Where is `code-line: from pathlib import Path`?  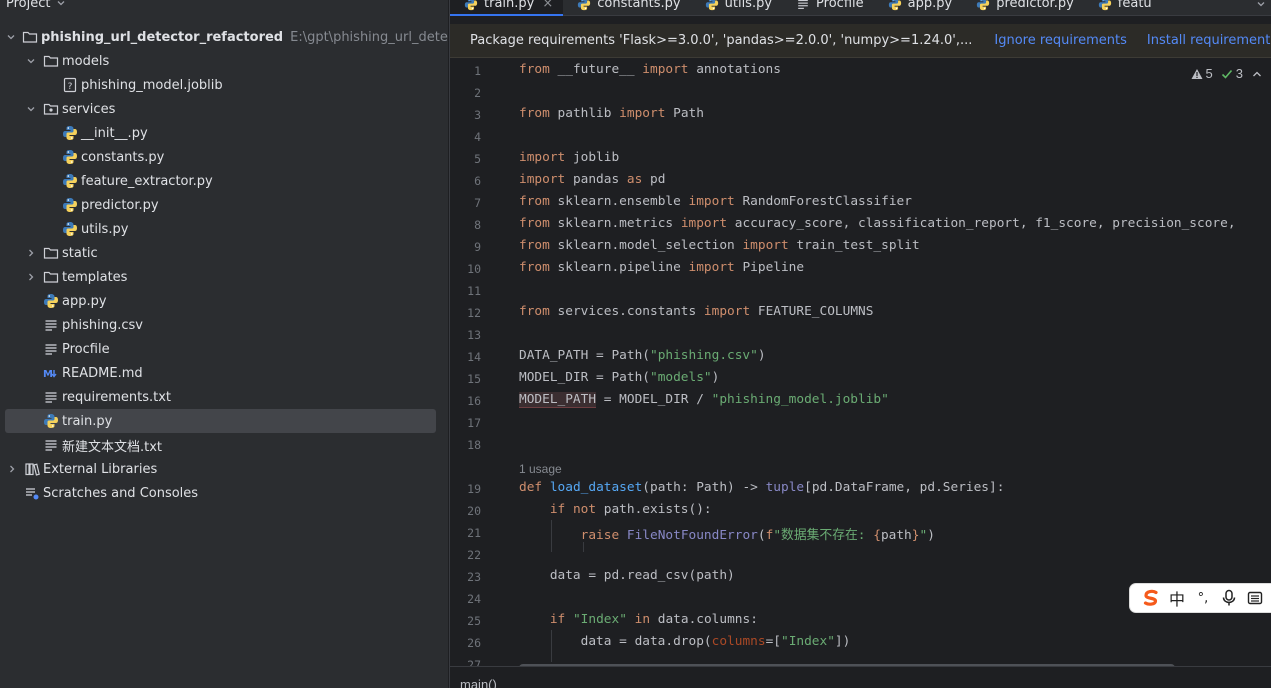 code-line: from pathlib import Path is located at coordinates (611, 113).